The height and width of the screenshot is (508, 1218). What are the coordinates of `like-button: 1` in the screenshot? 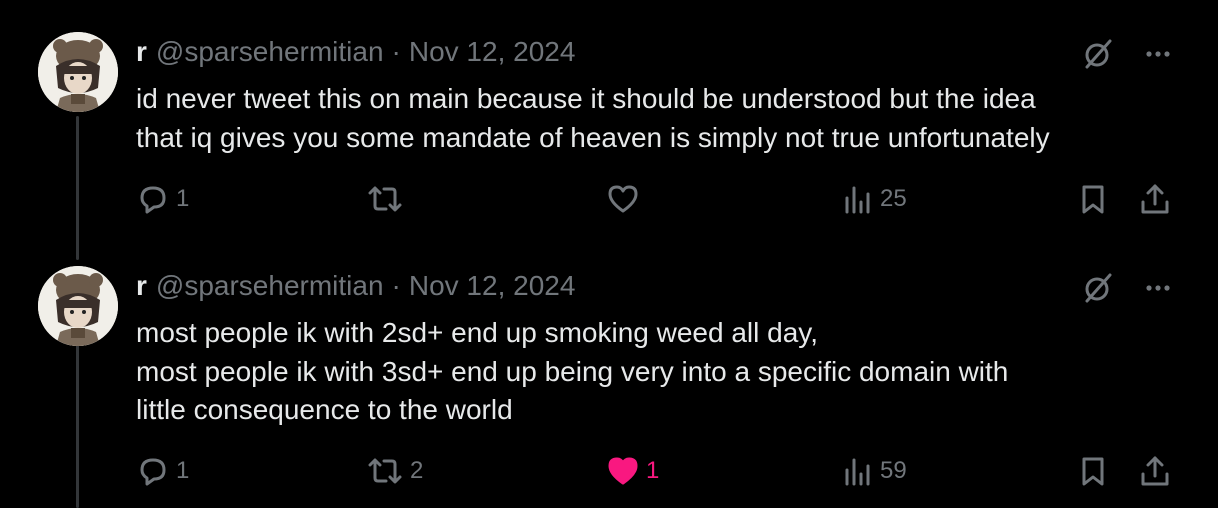 It's located at (632, 471).